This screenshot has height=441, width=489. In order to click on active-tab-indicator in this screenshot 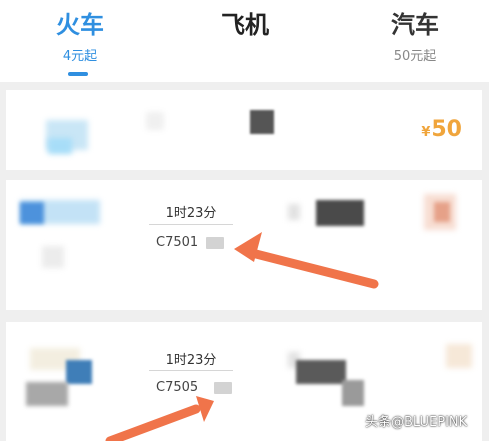, I will do `click(78, 74)`.